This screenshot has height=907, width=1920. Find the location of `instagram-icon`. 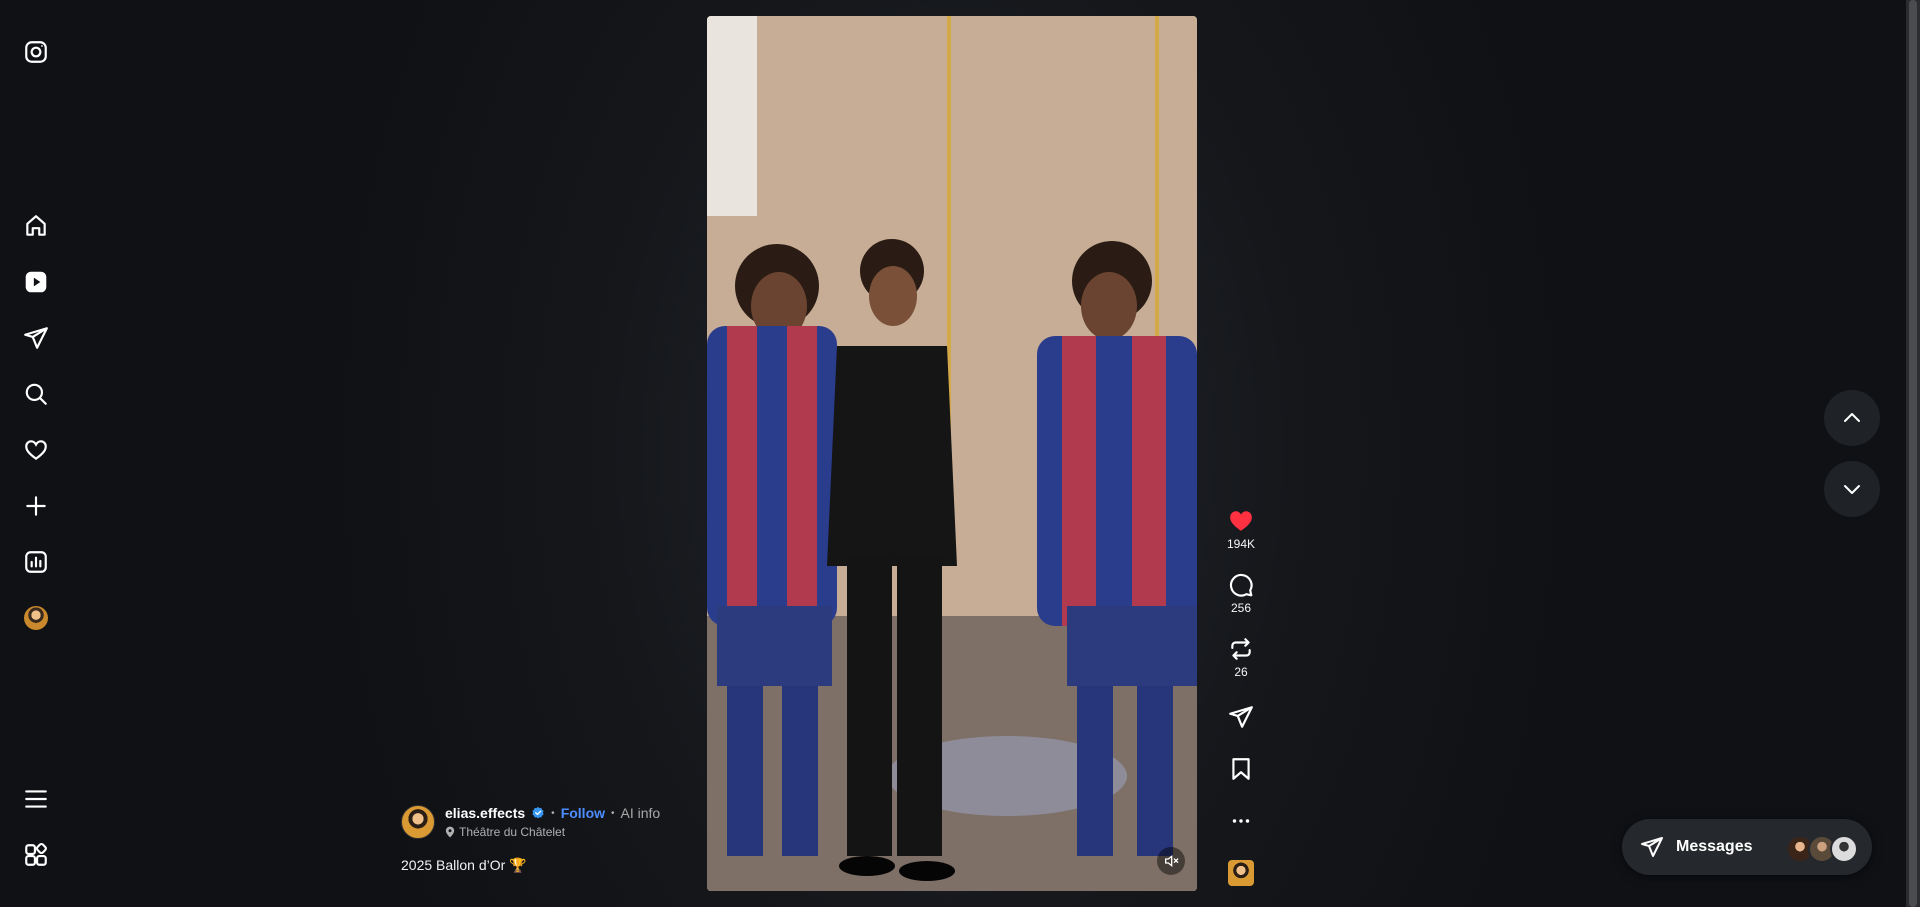

instagram-icon is located at coordinates (36, 52).